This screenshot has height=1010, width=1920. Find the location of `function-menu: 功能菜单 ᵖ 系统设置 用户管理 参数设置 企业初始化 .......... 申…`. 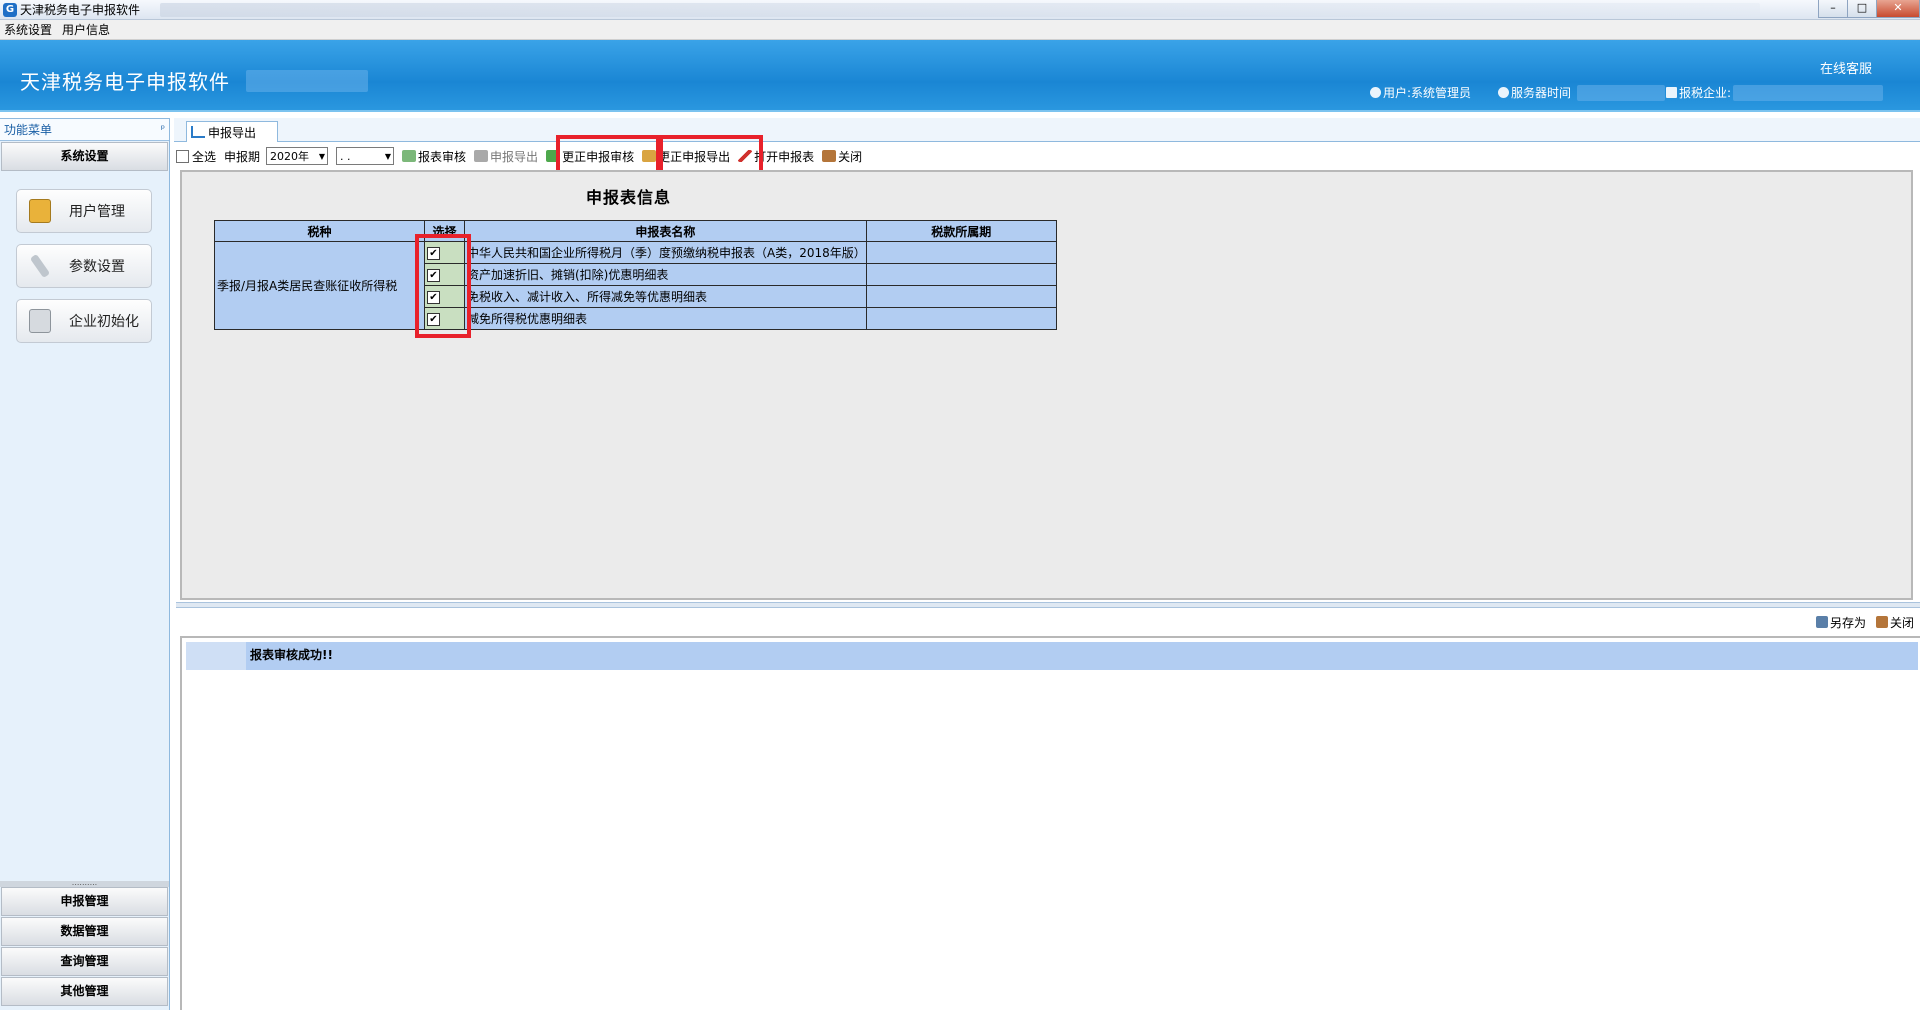

function-menu: 功能菜单 ᵖ 系统设置 用户管理 参数设置 企业初始化 .......... 申… is located at coordinates (85, 564).